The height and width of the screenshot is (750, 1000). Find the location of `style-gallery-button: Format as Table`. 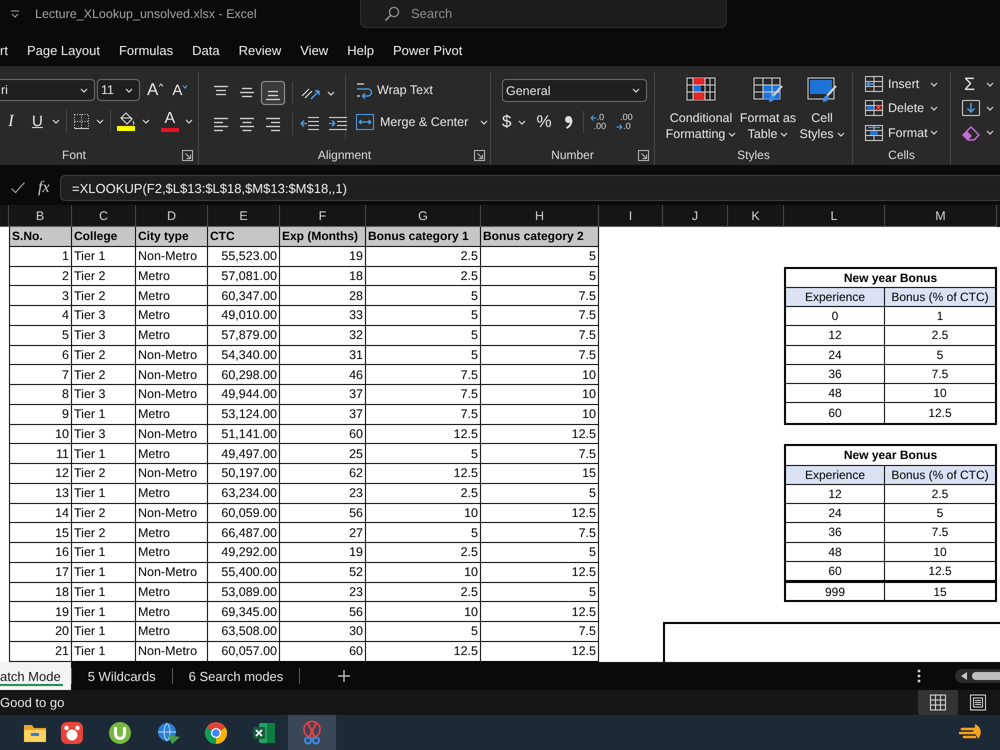

style-gallery-button: Format as Table is located at coordinates (768, 111).